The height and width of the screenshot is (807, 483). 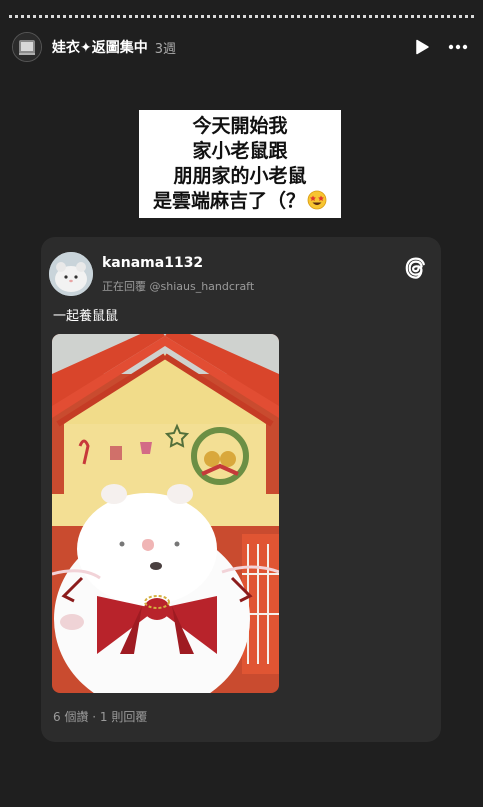 I want to click on sticker-line-3: 朋朋家的小老鼠, so click(x=240, y=176).